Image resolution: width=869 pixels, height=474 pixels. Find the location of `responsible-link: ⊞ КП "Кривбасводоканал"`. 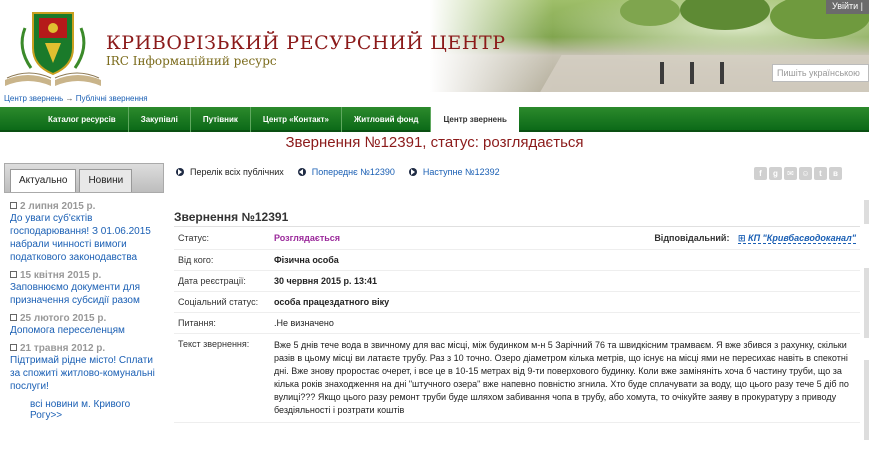

responsible-link: ⊞ КП "Кривбасводоканал" is located at coordinates (796, 238).